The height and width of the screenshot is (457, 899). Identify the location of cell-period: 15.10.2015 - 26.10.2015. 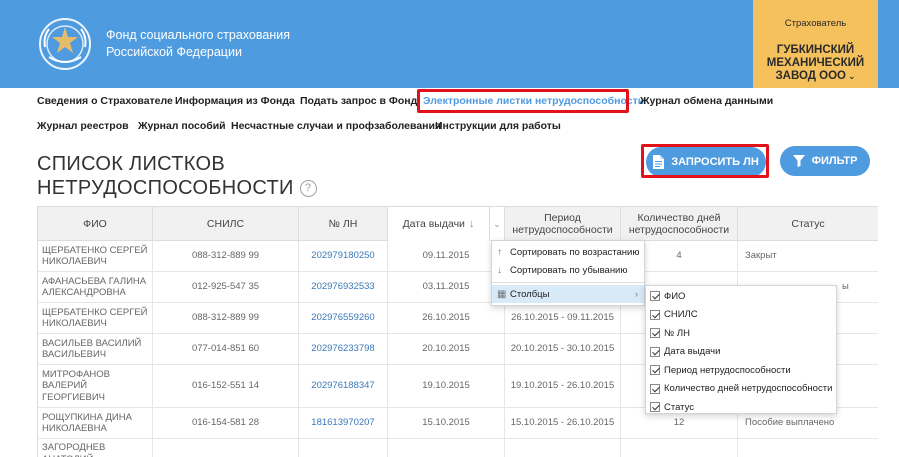
(563, 423).